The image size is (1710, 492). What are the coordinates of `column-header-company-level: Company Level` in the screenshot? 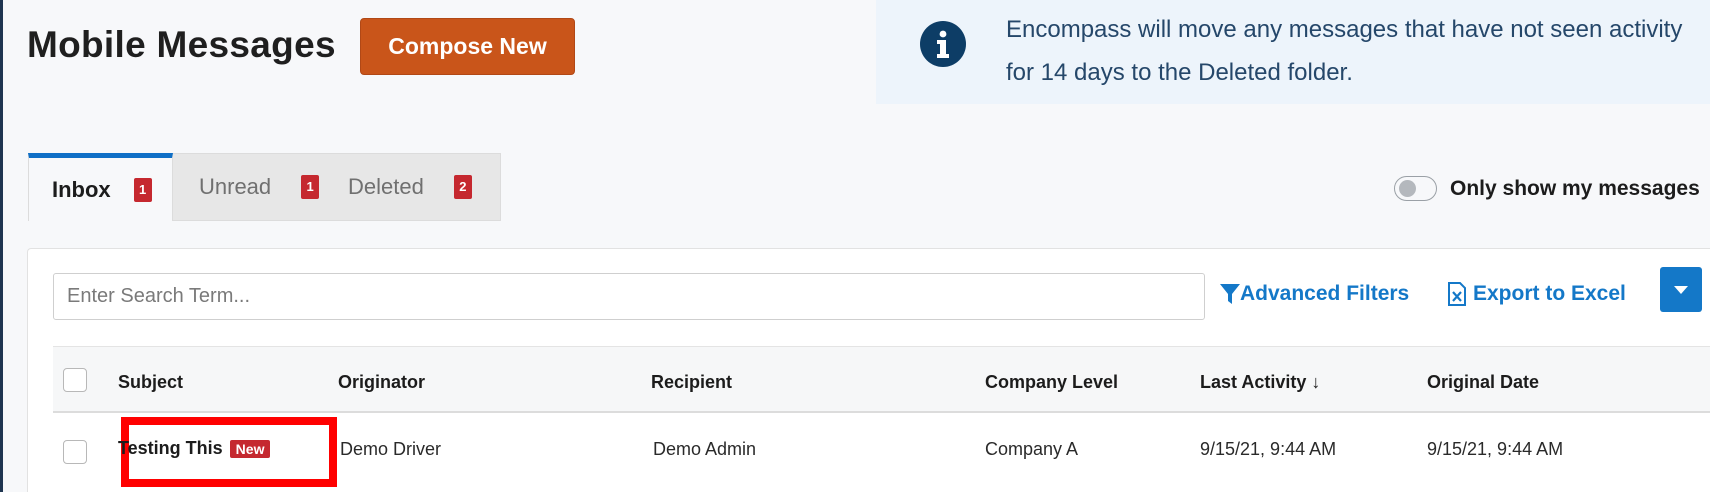 It's located at (1051, 382).